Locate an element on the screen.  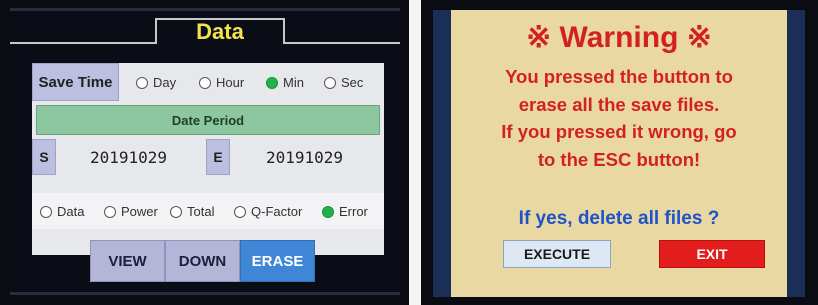
data-label: Data is located at coordinates (71, 211).